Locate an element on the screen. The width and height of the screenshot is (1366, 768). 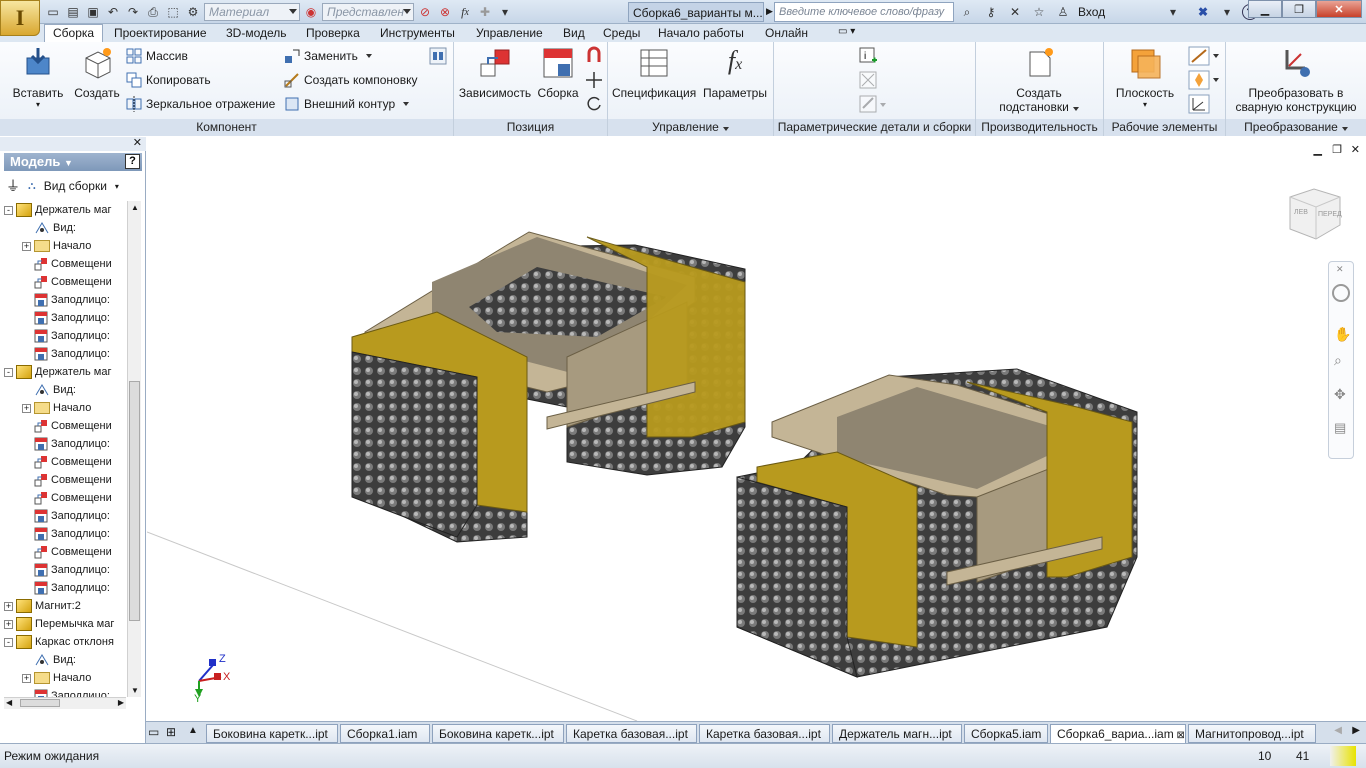
tab-inspect: Проверка is located at coordinates (333, 33).